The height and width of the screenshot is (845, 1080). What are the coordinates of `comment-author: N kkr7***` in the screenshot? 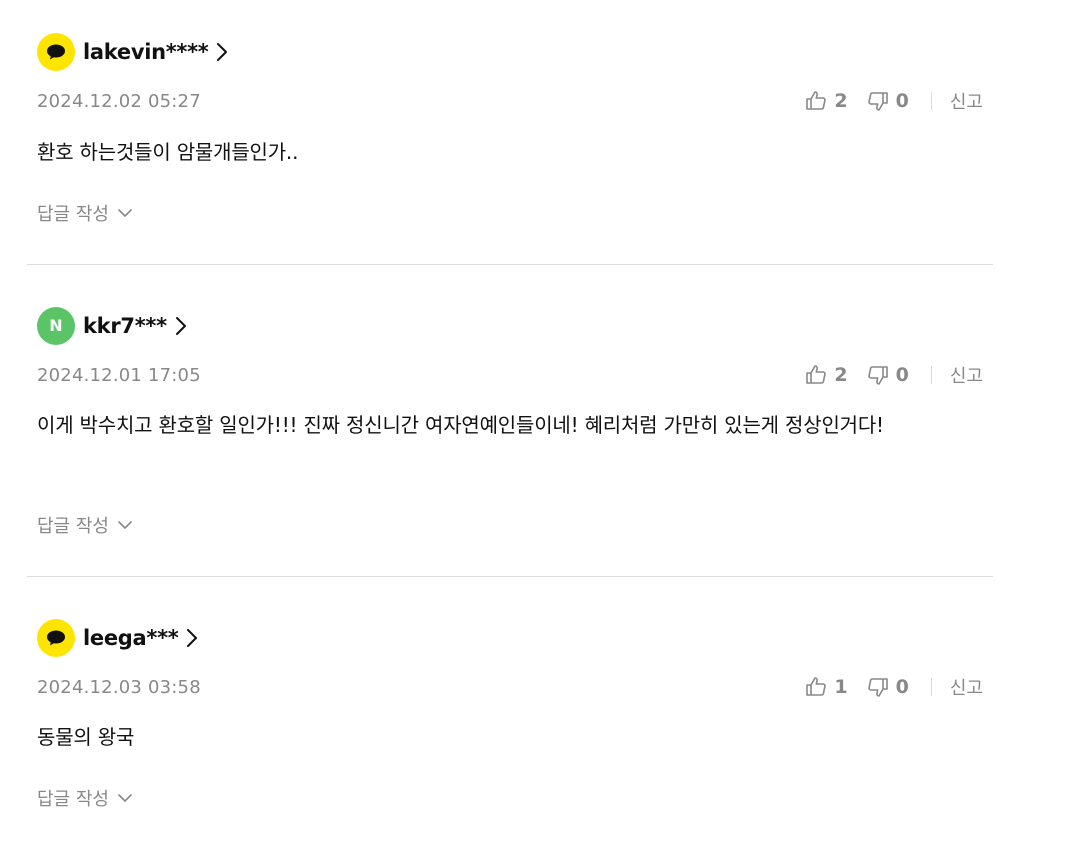 It's located at (112, 326).